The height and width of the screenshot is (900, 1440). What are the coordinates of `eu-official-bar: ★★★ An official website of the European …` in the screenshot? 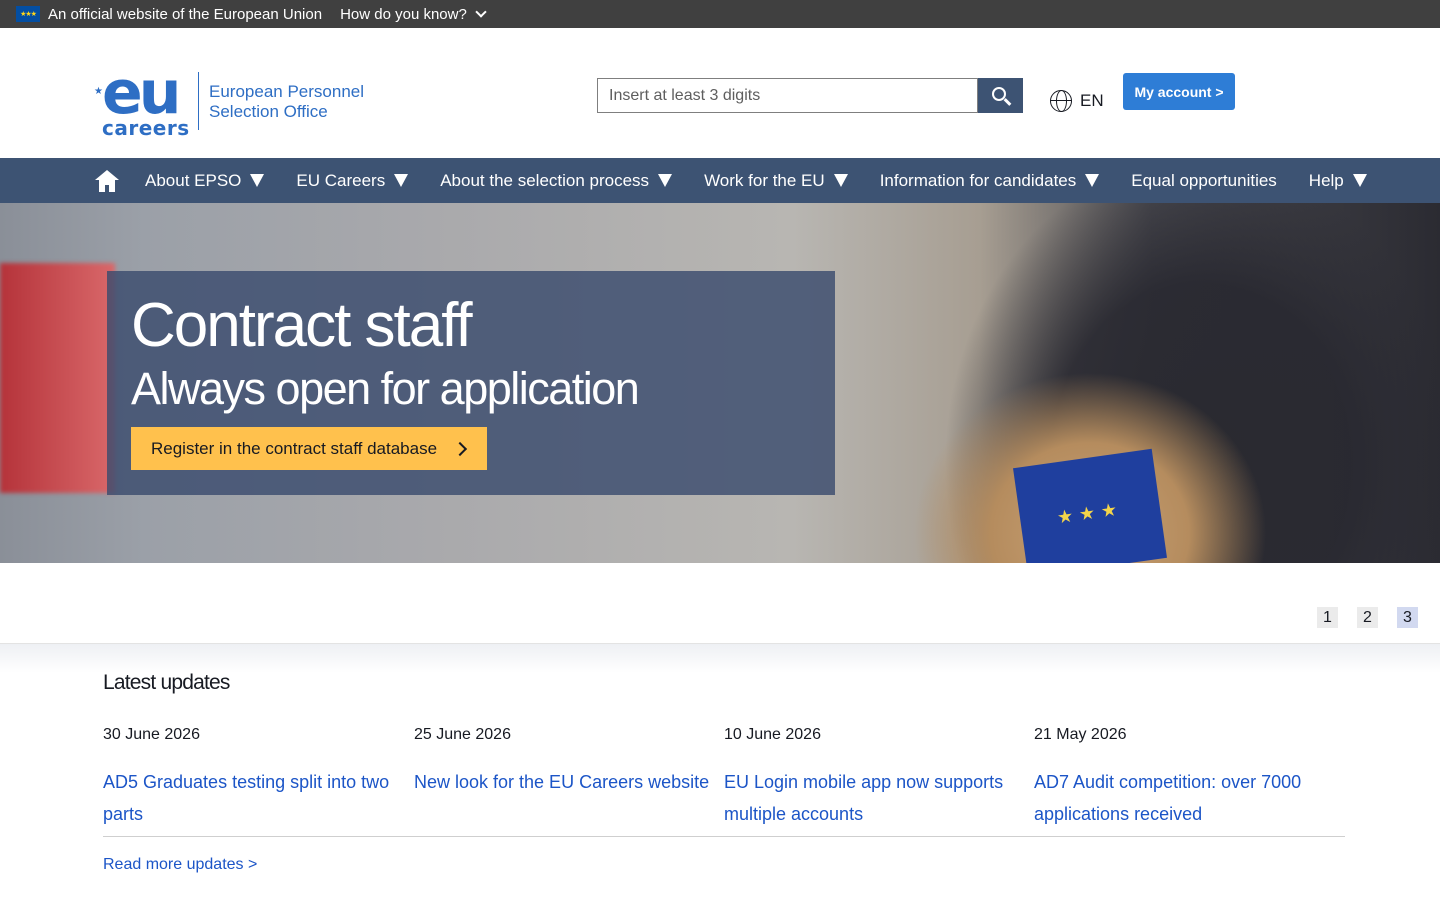 It's located at (720, 14).